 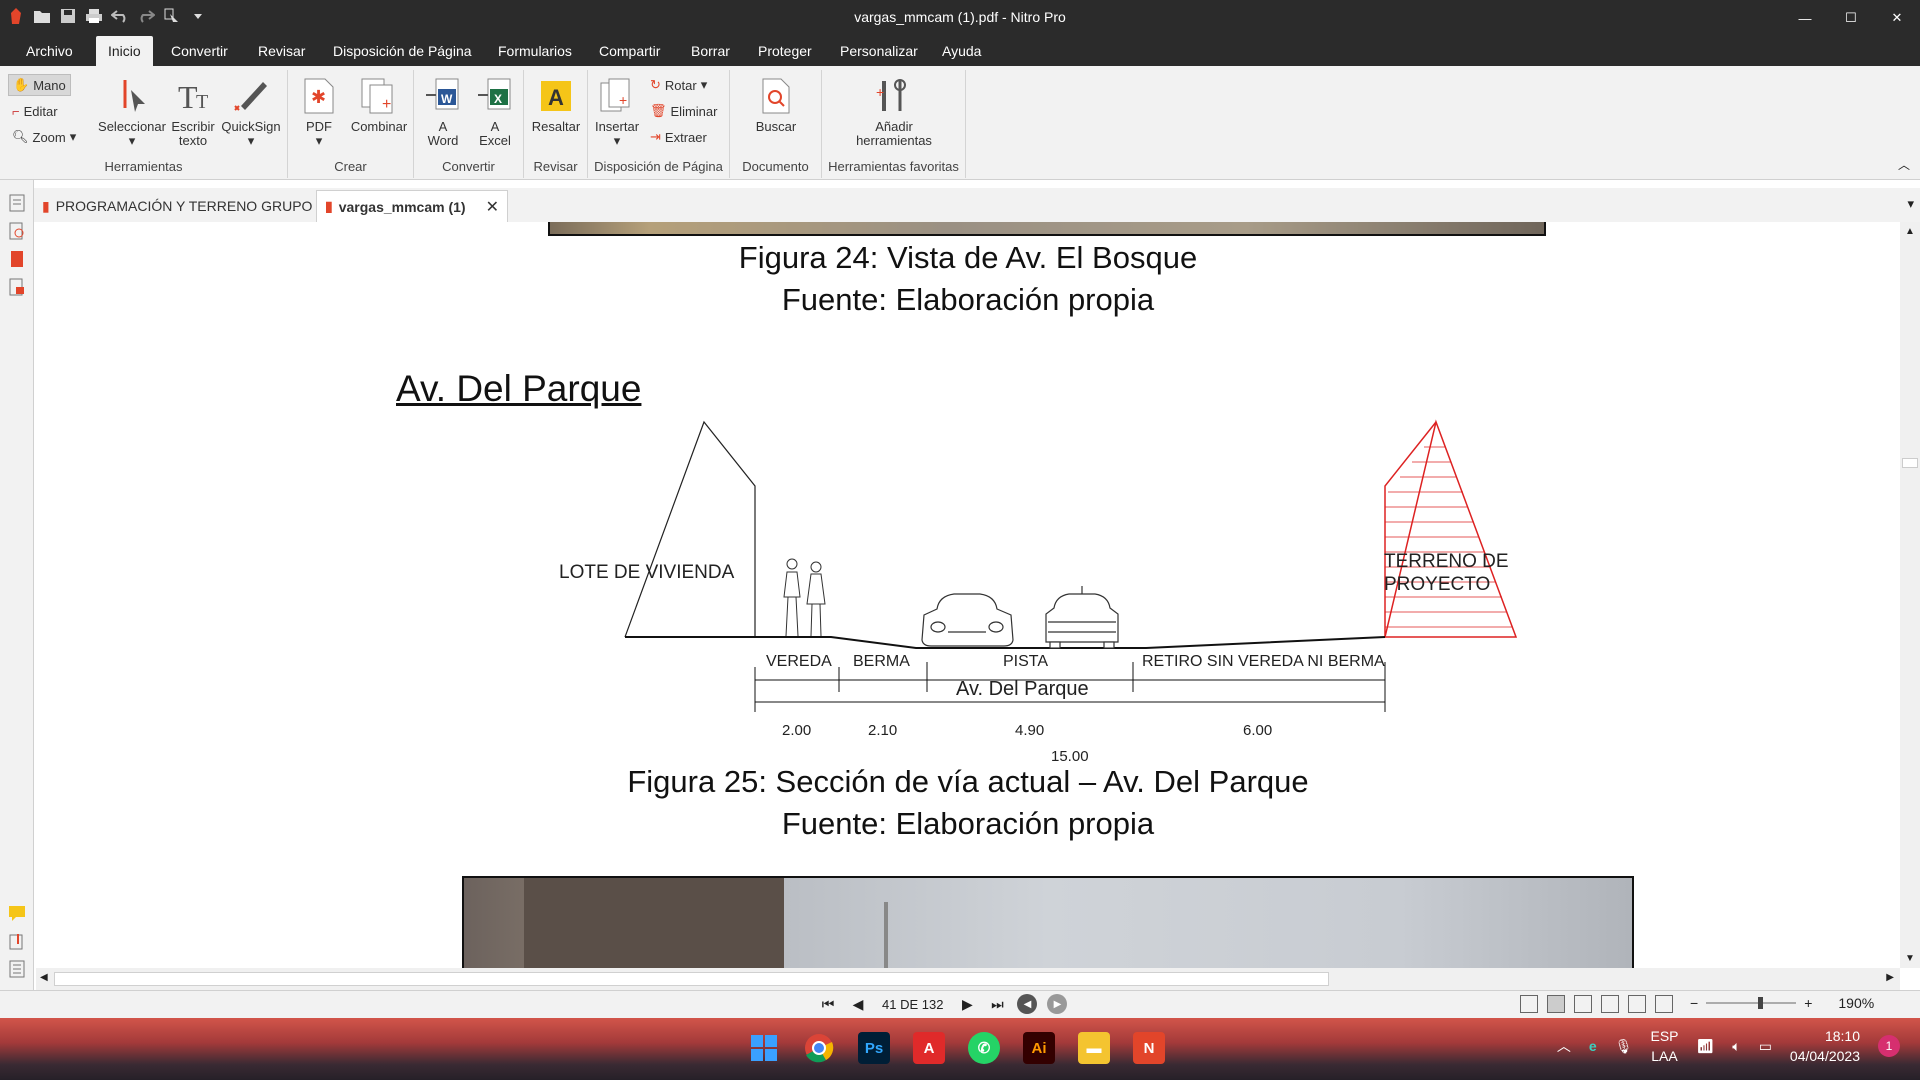 What do you see at coordinates (146, 16) in the screenshot?
I see `redo-icon` at bounding box center [146, 16].